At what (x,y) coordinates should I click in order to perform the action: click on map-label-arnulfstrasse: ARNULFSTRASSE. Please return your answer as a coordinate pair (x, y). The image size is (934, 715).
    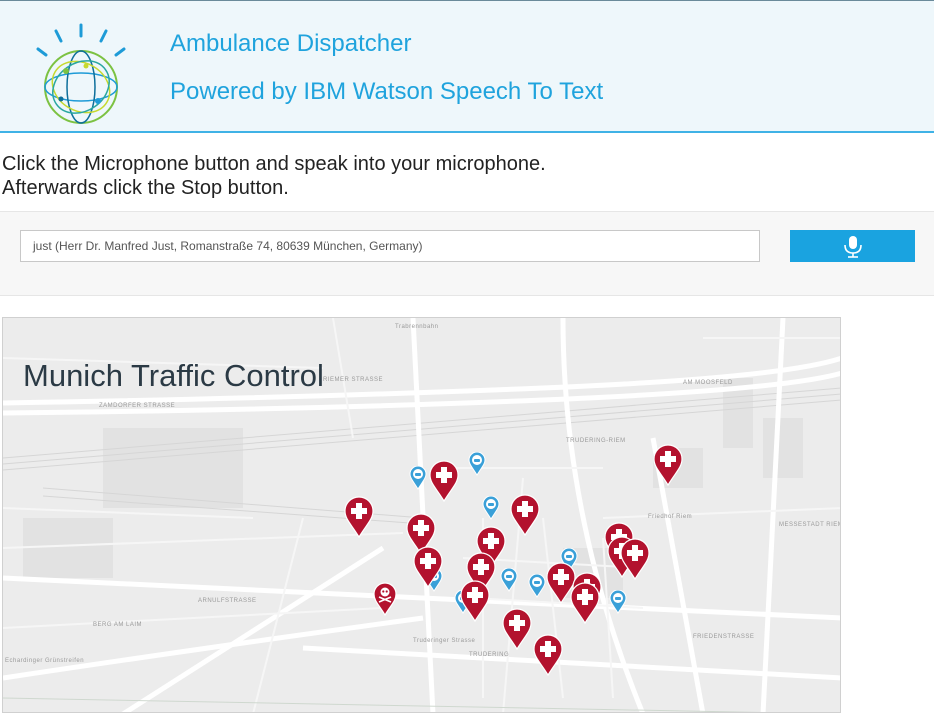
    Looking at the image, I should click on (227, 601).